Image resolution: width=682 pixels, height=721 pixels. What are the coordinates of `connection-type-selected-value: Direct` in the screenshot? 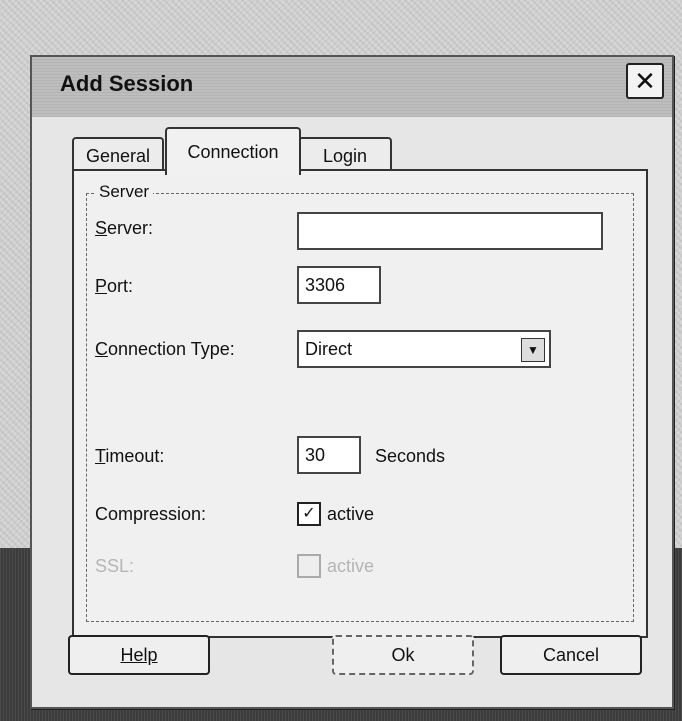 It's located at (329, 348).